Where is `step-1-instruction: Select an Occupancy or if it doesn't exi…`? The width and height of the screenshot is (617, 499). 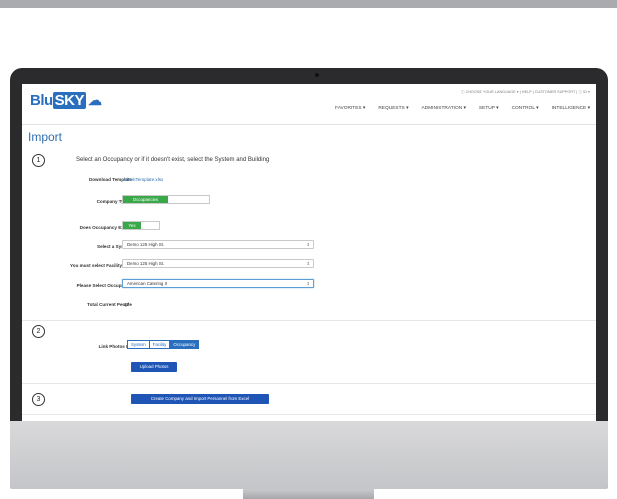
step-1-instruction: Select an Occupancy or if it doesn't exi… is located at coordinates (173, 160).